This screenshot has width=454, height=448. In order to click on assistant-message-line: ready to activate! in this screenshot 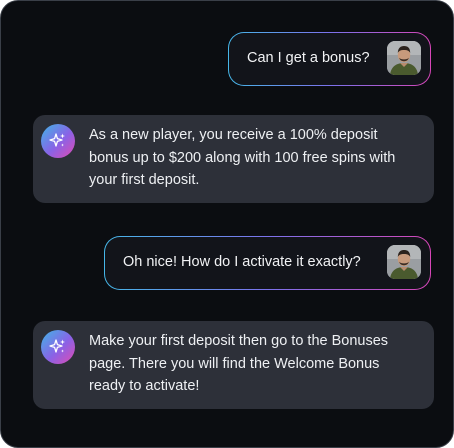, I will do `click(144, 386)`.